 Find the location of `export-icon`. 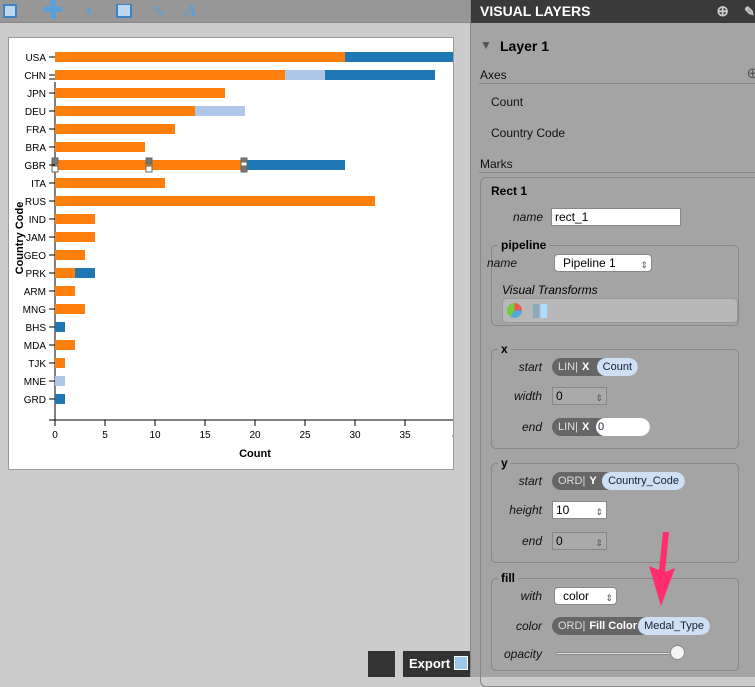

export-icon is located at coordinates (460, 663).